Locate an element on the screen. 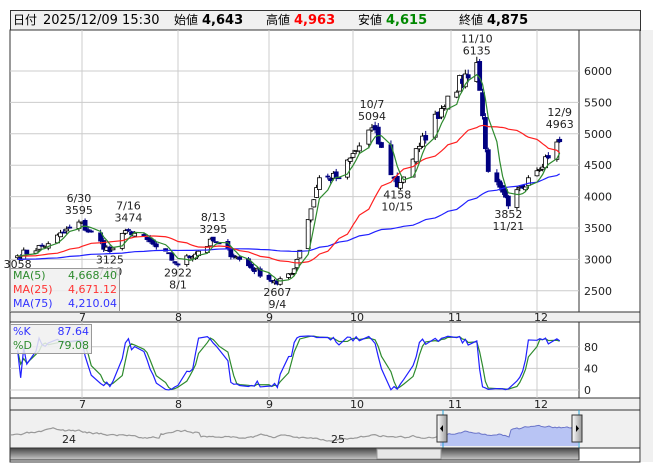 The width and height of the screenshot is (653, 470). y-tick-label: 3000 is located at coordinates (598, 259).